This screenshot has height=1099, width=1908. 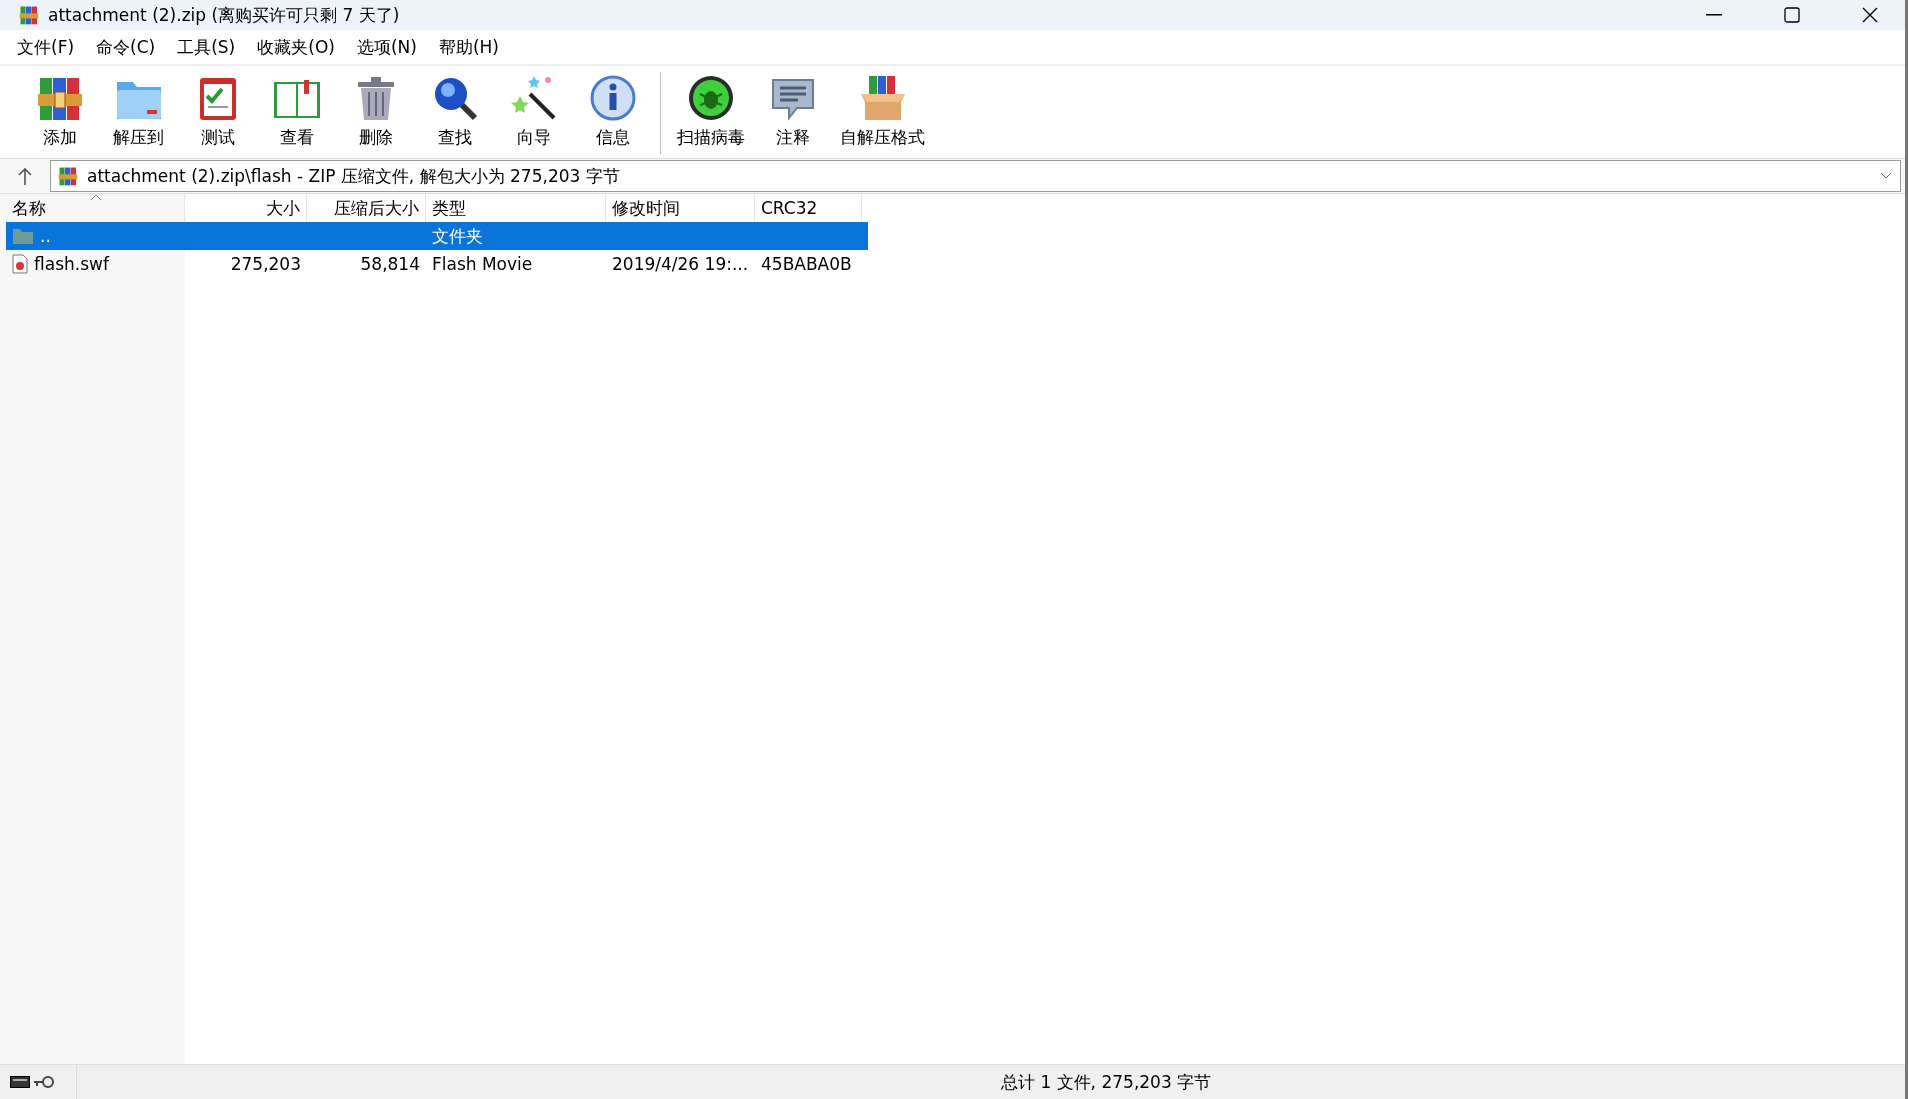 I want to click on file-row: flash.swf 275,203 58,814 Flash Movie 2019/4/26 19:... 45BABA0B, so click(x=437, y=264).